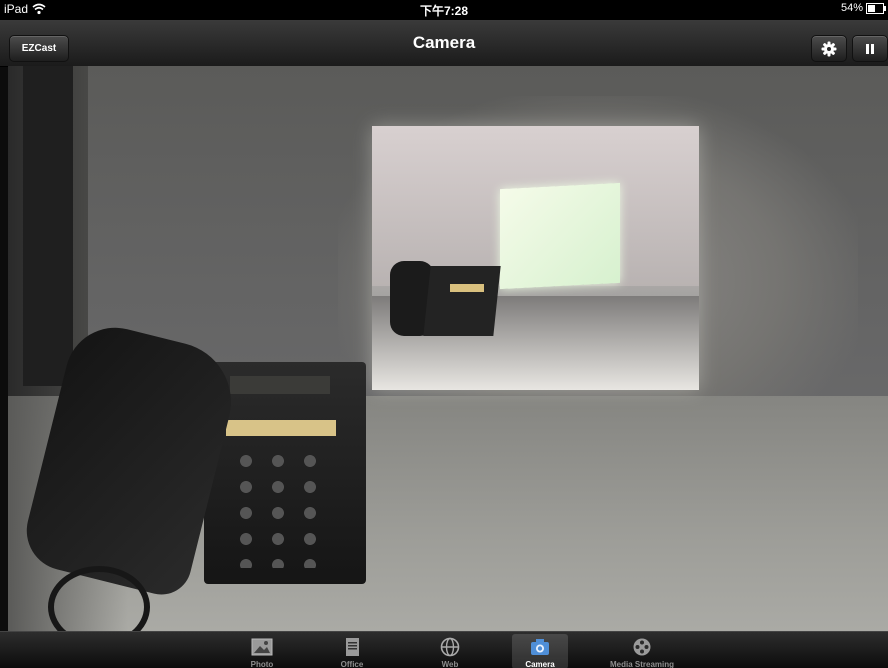  What do you see at coordinates (851, 8) in the screenshot?
I see `battery-percent: 54%` at bounding box center [851, 8].